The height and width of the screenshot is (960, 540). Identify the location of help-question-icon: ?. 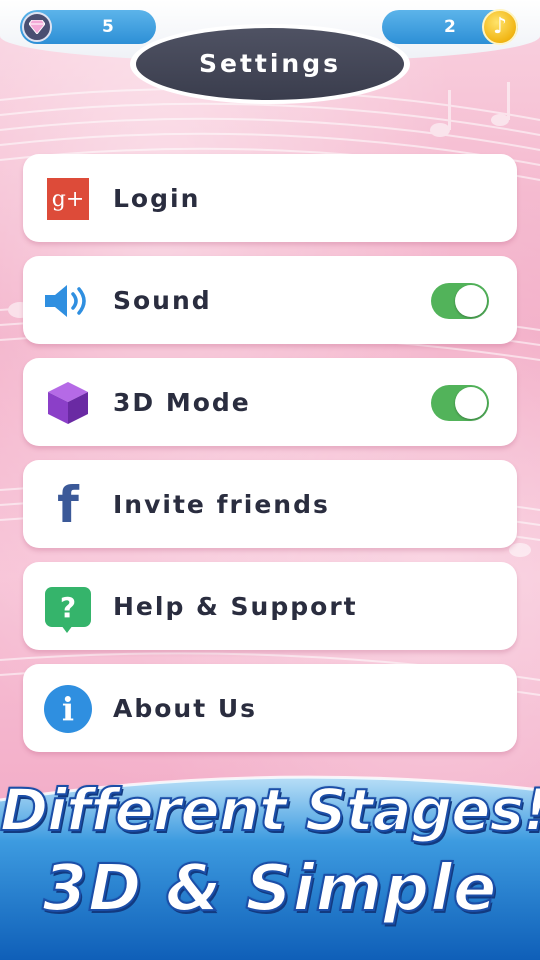
(68, 607).